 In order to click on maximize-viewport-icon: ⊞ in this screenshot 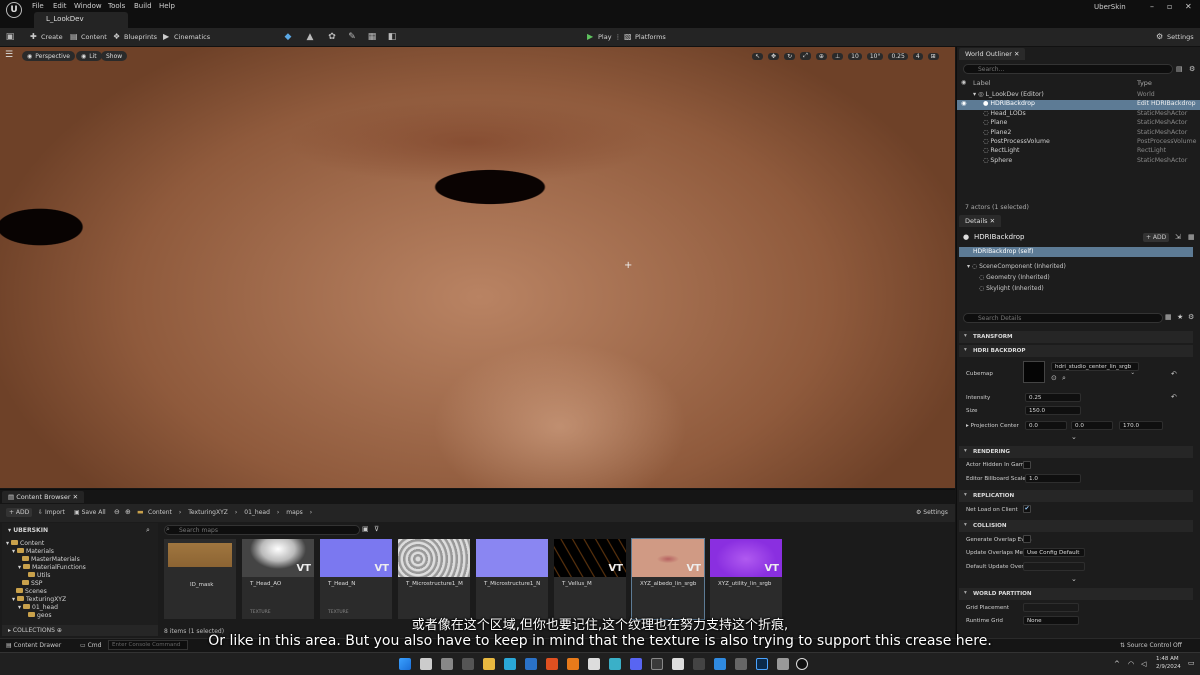, I will do `click(933, 56)`.